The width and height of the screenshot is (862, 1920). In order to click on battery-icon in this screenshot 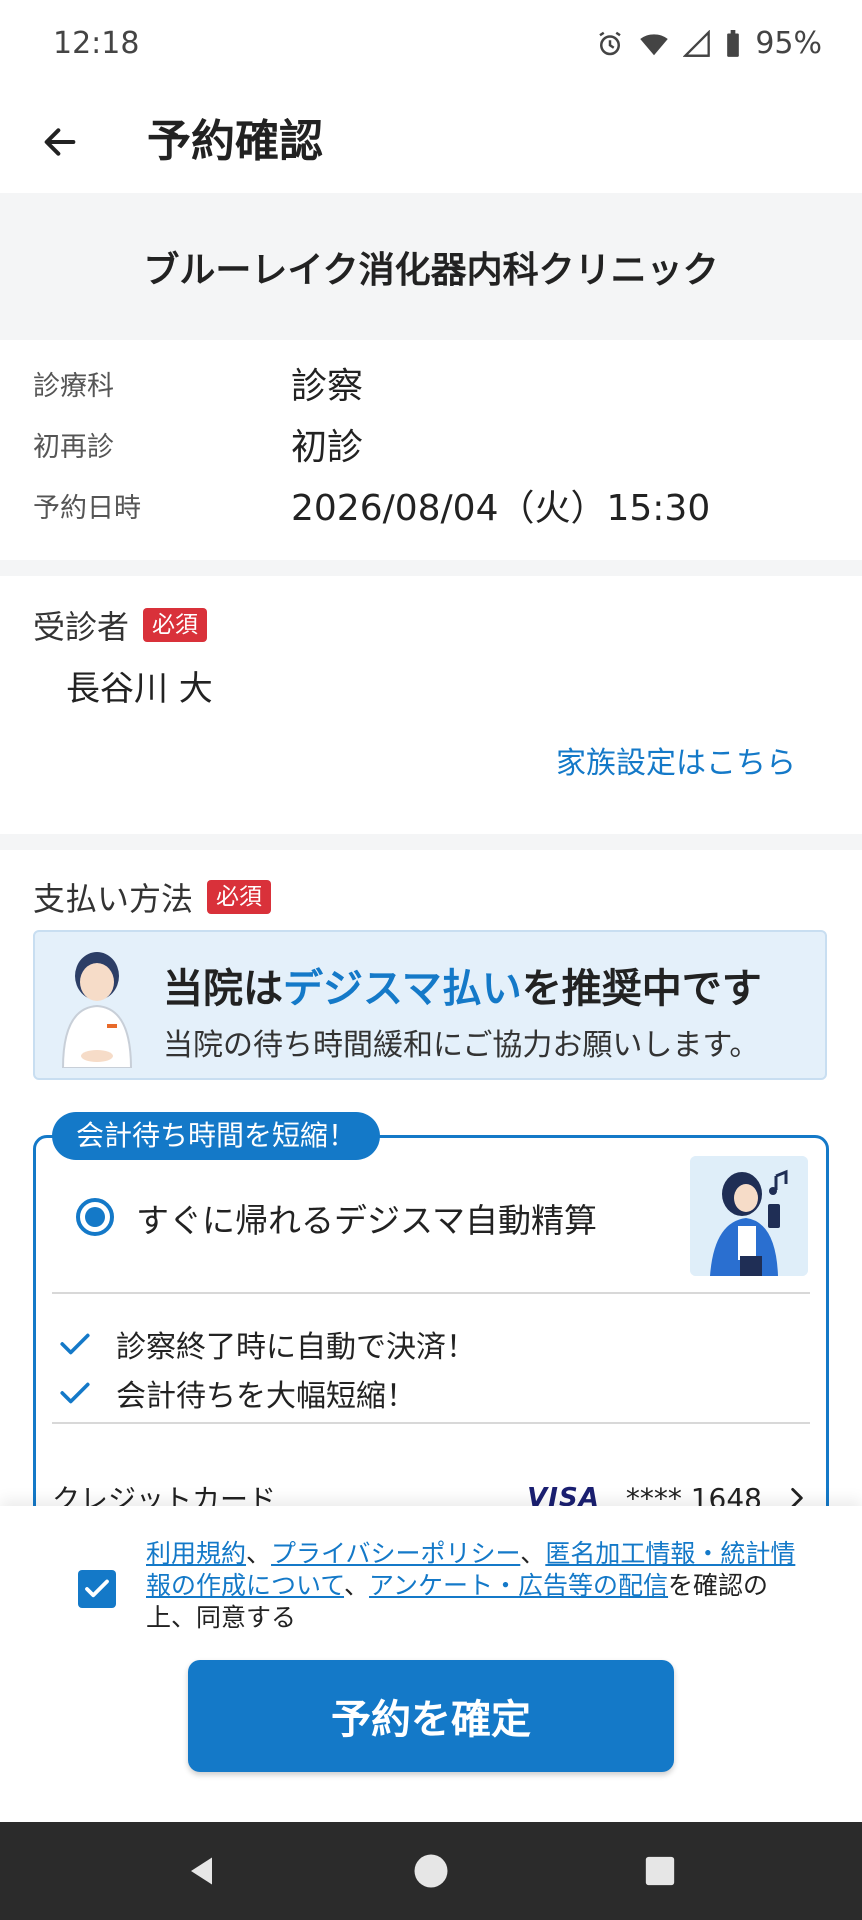, I will do `click(733, 43)`.